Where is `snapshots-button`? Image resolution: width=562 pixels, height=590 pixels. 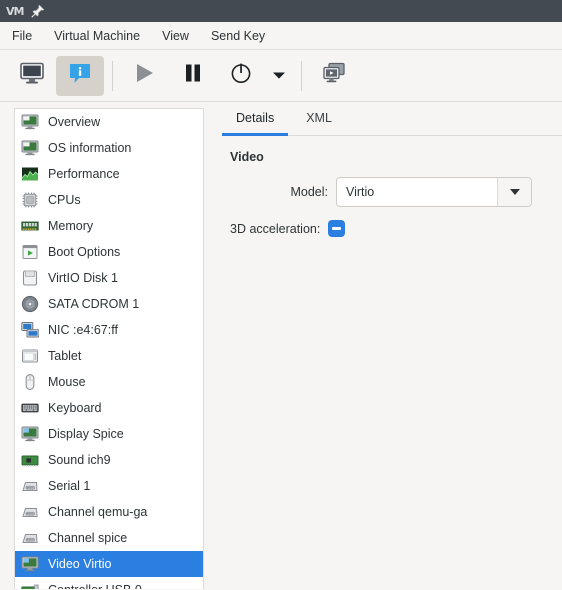 snapshots-button is located at coordinates (334, 76).